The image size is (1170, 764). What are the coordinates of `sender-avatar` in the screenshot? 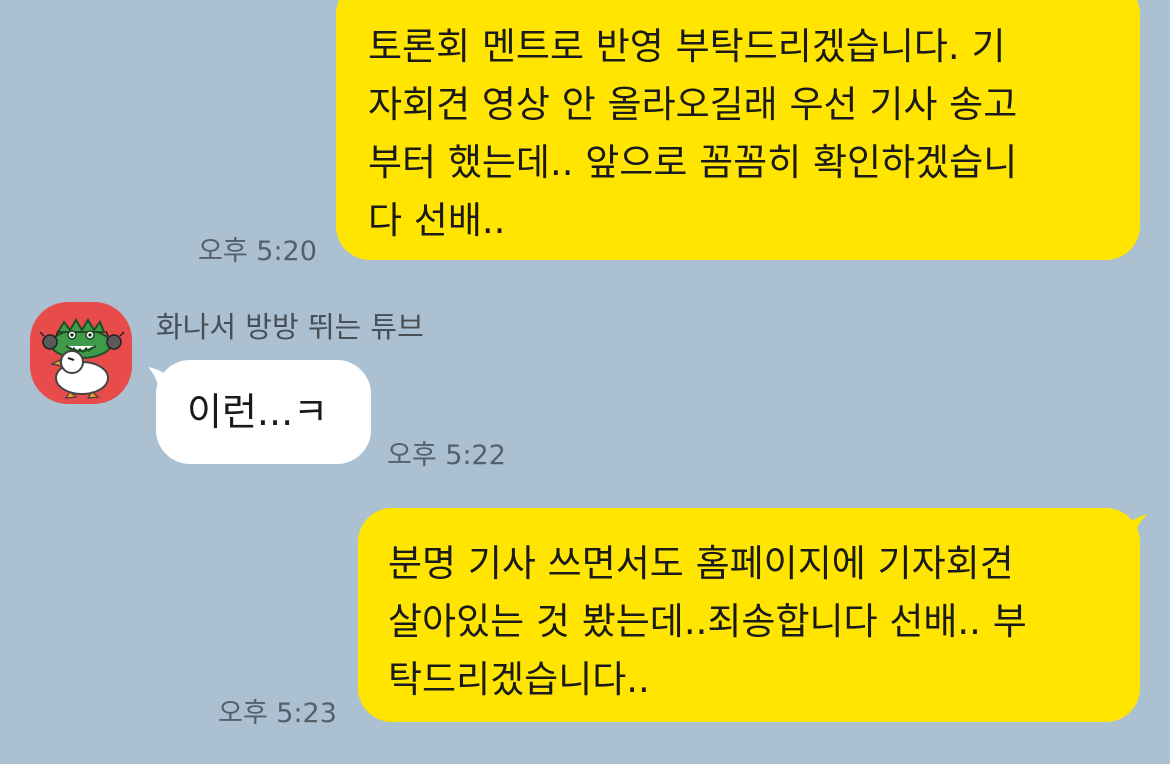 It's located at (81, 353).